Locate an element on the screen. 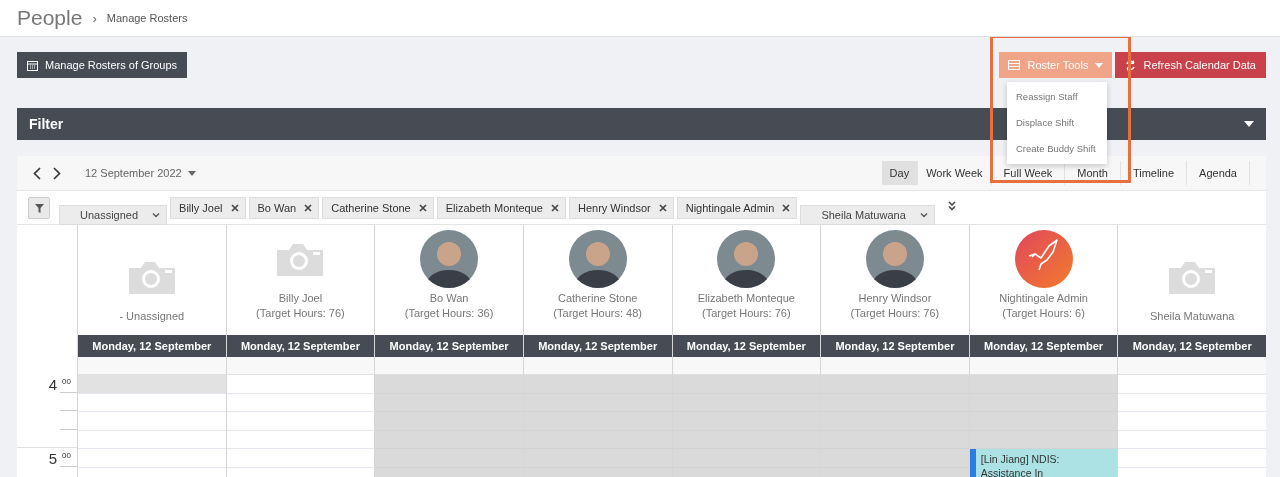 The height and width of the screenshot is (477, 1280). target-hours: (Target Hours: 6) is located at coordinates (1043, 313).